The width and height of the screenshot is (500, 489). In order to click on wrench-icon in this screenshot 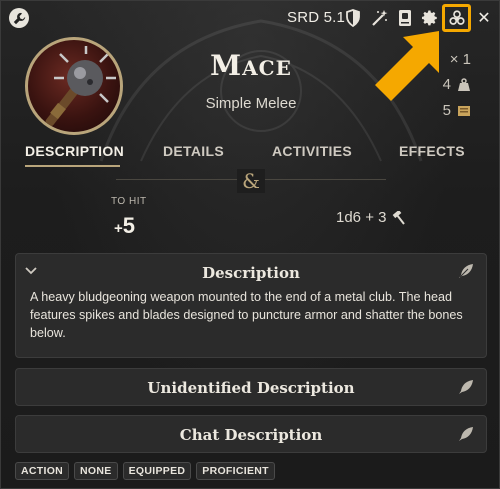, I will do `click(19, 18)`.